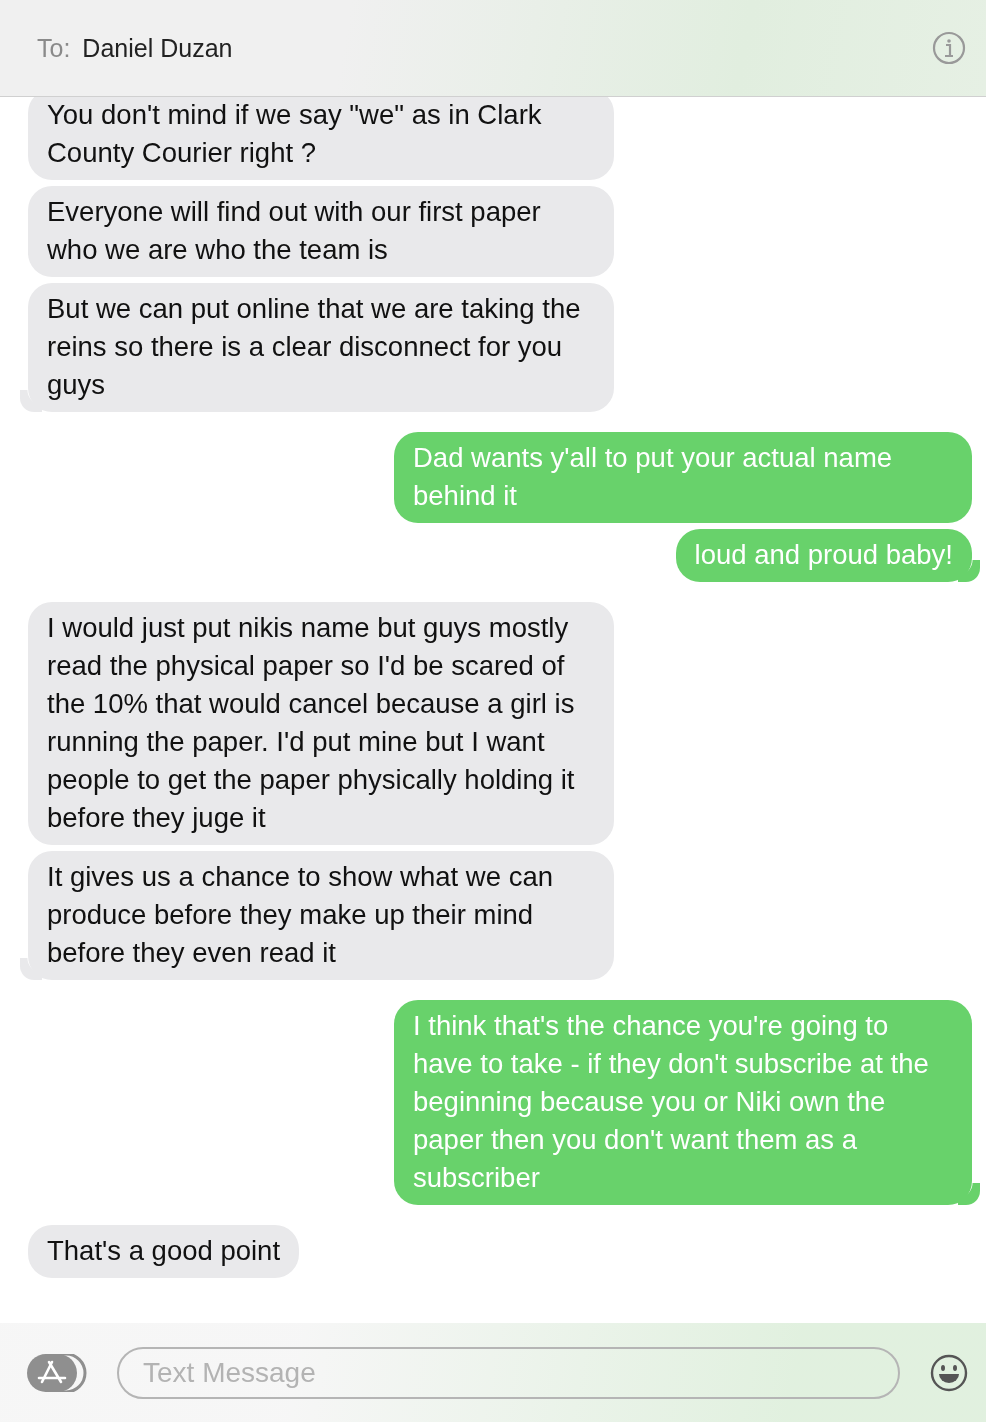 The height and width of the screenshot is (1422, 986). What do you see at coordinates (57, 1372) in the screenshot?
I see `app-store-icon` at bounding box center [57, 1372].